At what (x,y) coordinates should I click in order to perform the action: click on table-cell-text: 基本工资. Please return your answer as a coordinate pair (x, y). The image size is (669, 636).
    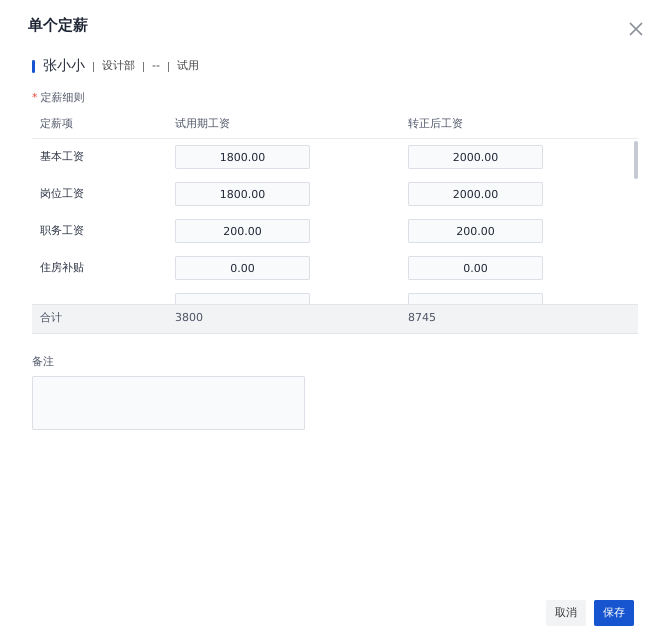
    Looking at the image, I should click on (62, 156).